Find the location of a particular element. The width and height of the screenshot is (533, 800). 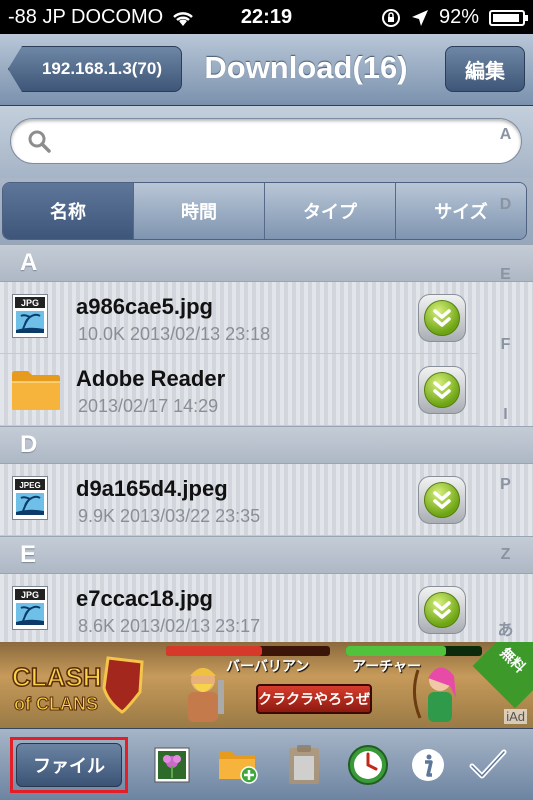

back-button: 192.168.1.3(70) is located at coordinates (95, 69).